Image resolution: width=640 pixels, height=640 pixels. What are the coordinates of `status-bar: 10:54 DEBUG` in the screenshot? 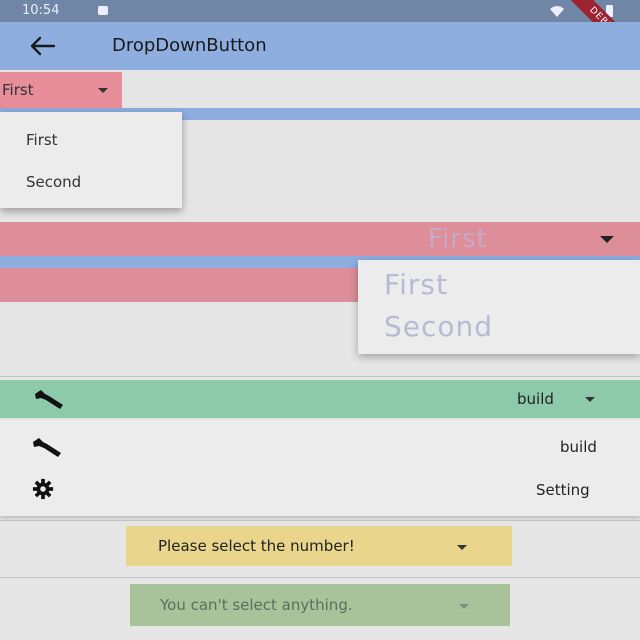 It's located at (320, 39).